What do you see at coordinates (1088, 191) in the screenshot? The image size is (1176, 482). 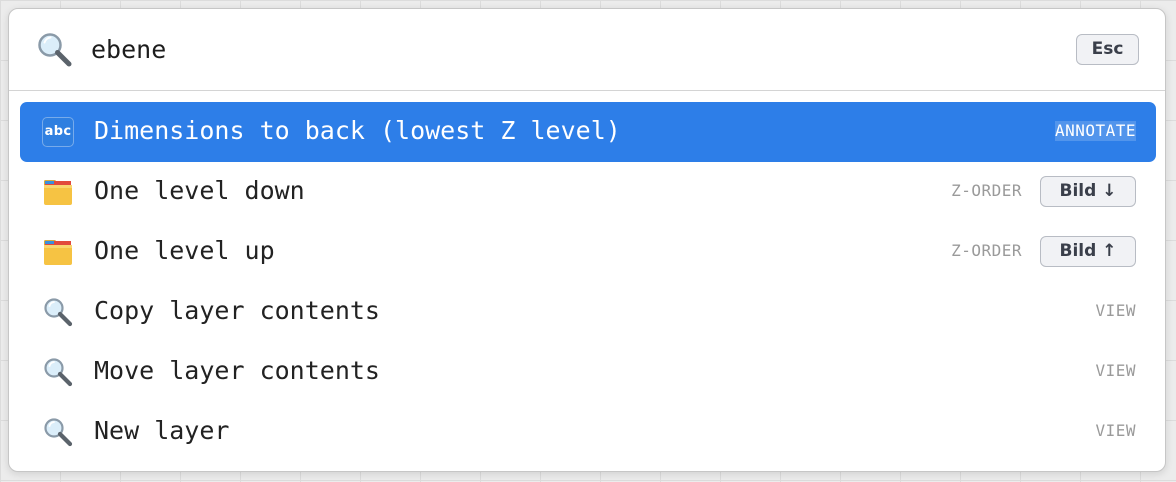 I see `shortcut-badge: Bild ↓` at bounding box center [1088, 191].